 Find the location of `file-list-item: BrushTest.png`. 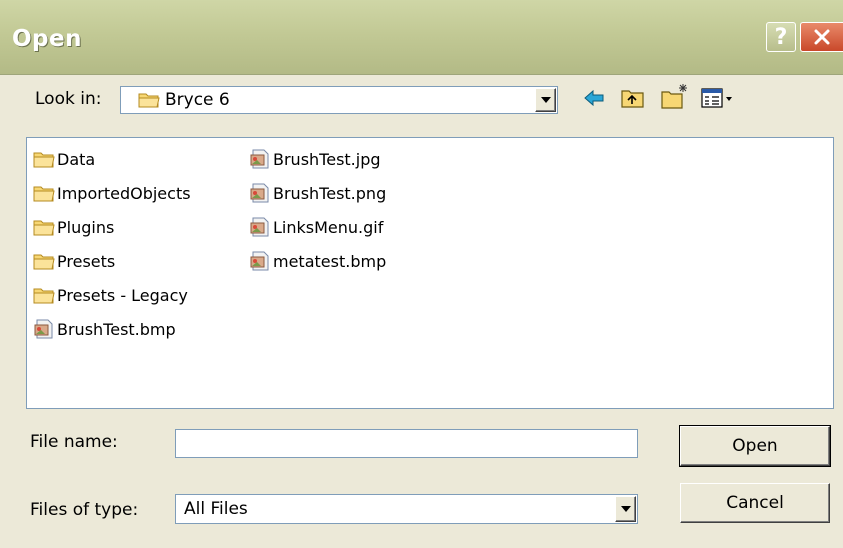

file-list-item: BrushTest.png is located at coordinates (317, 193).